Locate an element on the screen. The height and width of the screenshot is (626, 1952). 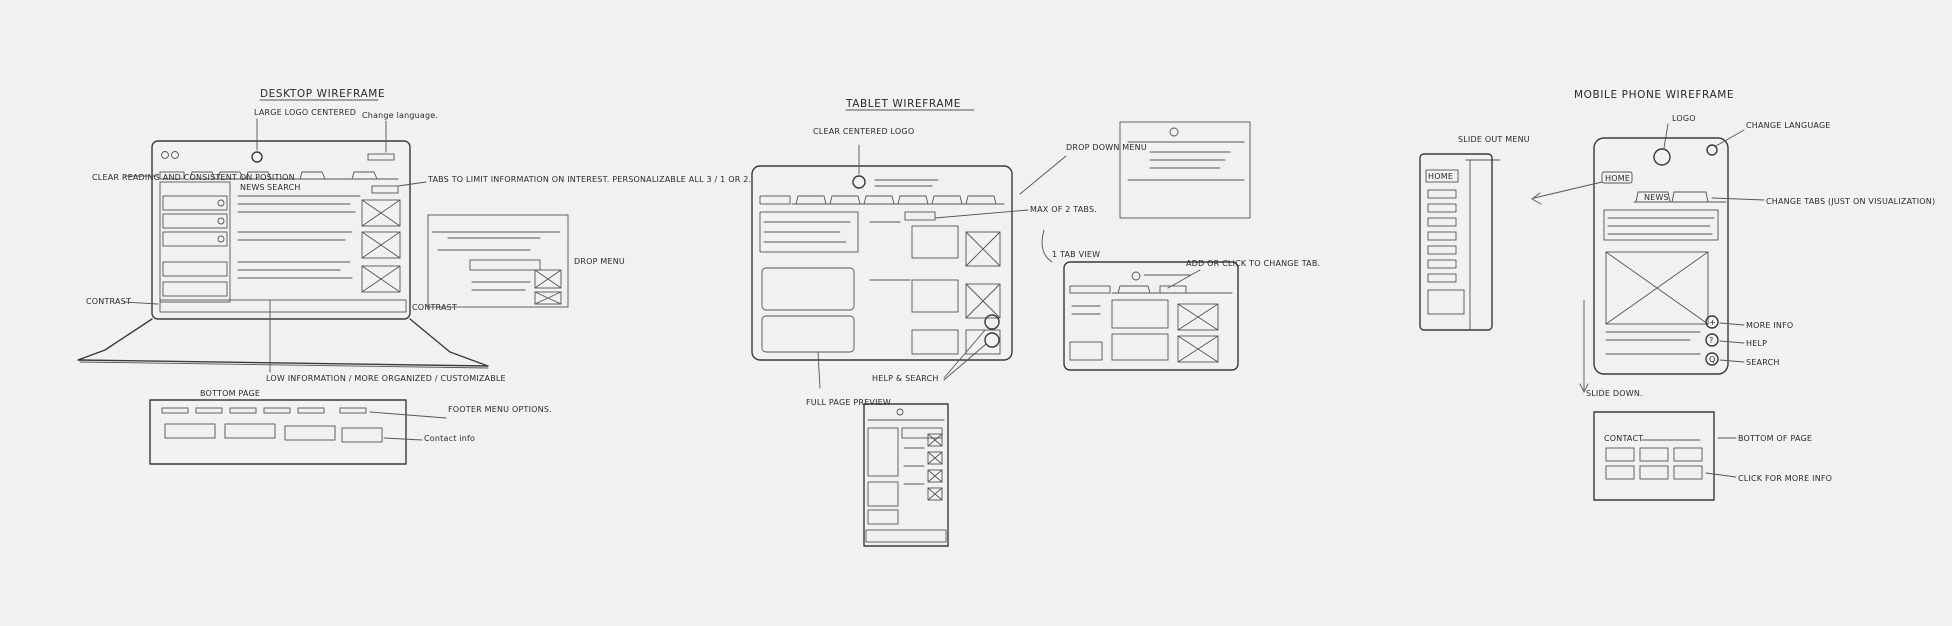
mobile-tab-news: NEWS is located at coordinates (1656, 197).